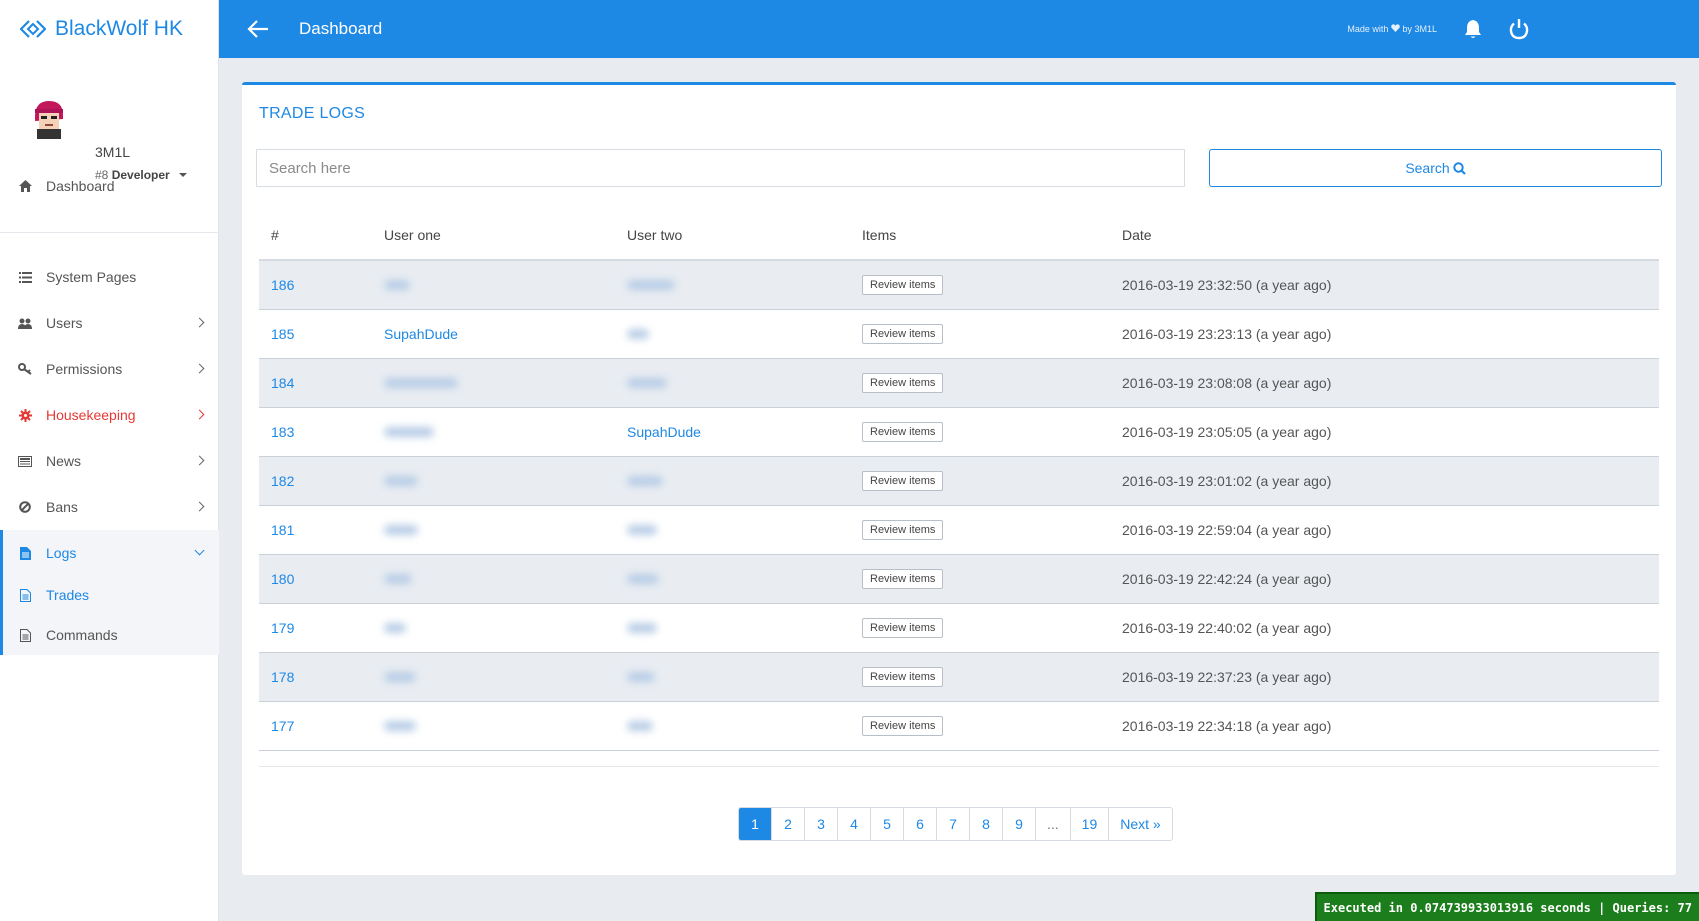 Image resolution: width=1699 pixels, height=921 pixels. Describe the element at coordinates (282, 481) in the screenshot. I see `trade-id-link: 182` at that location.